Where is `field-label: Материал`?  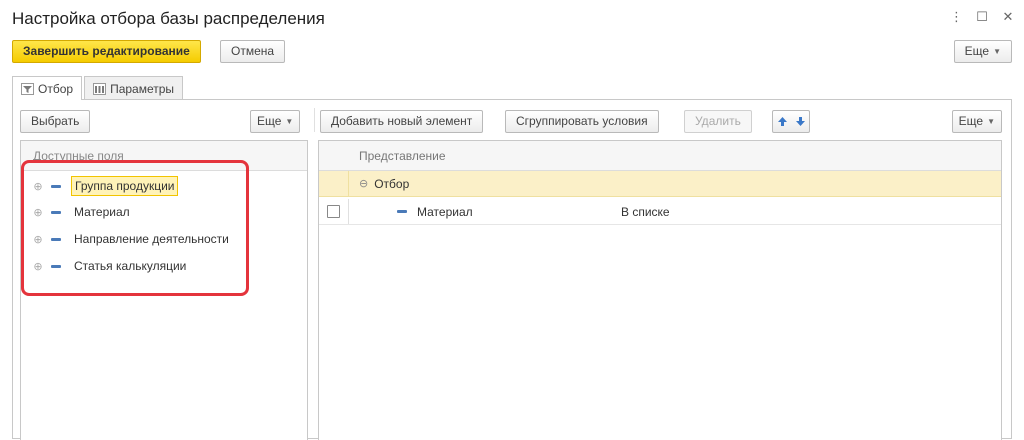
field-label: Материал is located at coordinates (102, 212).